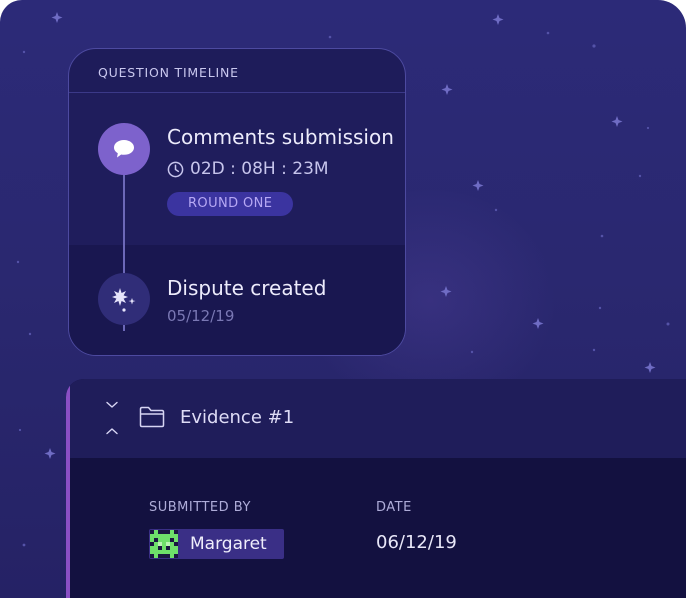 Image resolution: width=686 pixels, height=598 pixels. What do you see at coordinates (228, 544) in the screenshot?
I see `submitter-name: Margaret` at bounding box center [228, 544].